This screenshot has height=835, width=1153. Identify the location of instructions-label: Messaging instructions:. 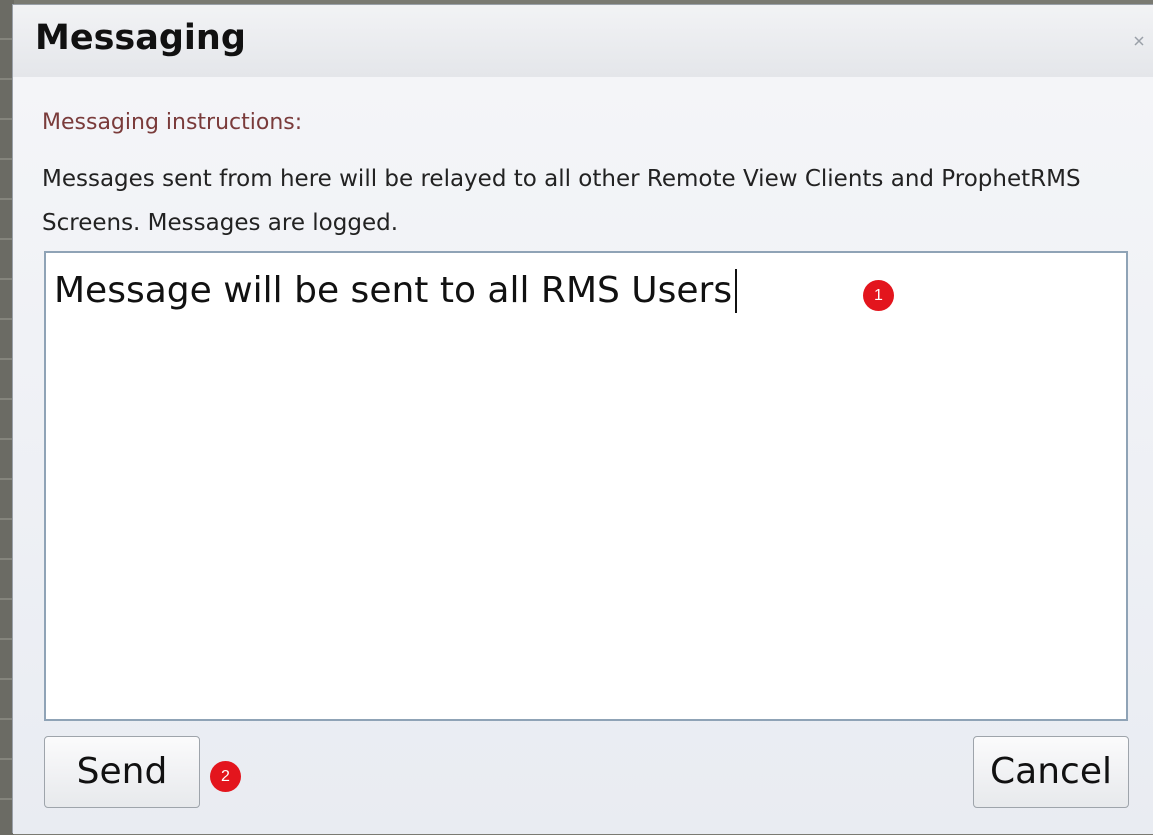
(172, 122).